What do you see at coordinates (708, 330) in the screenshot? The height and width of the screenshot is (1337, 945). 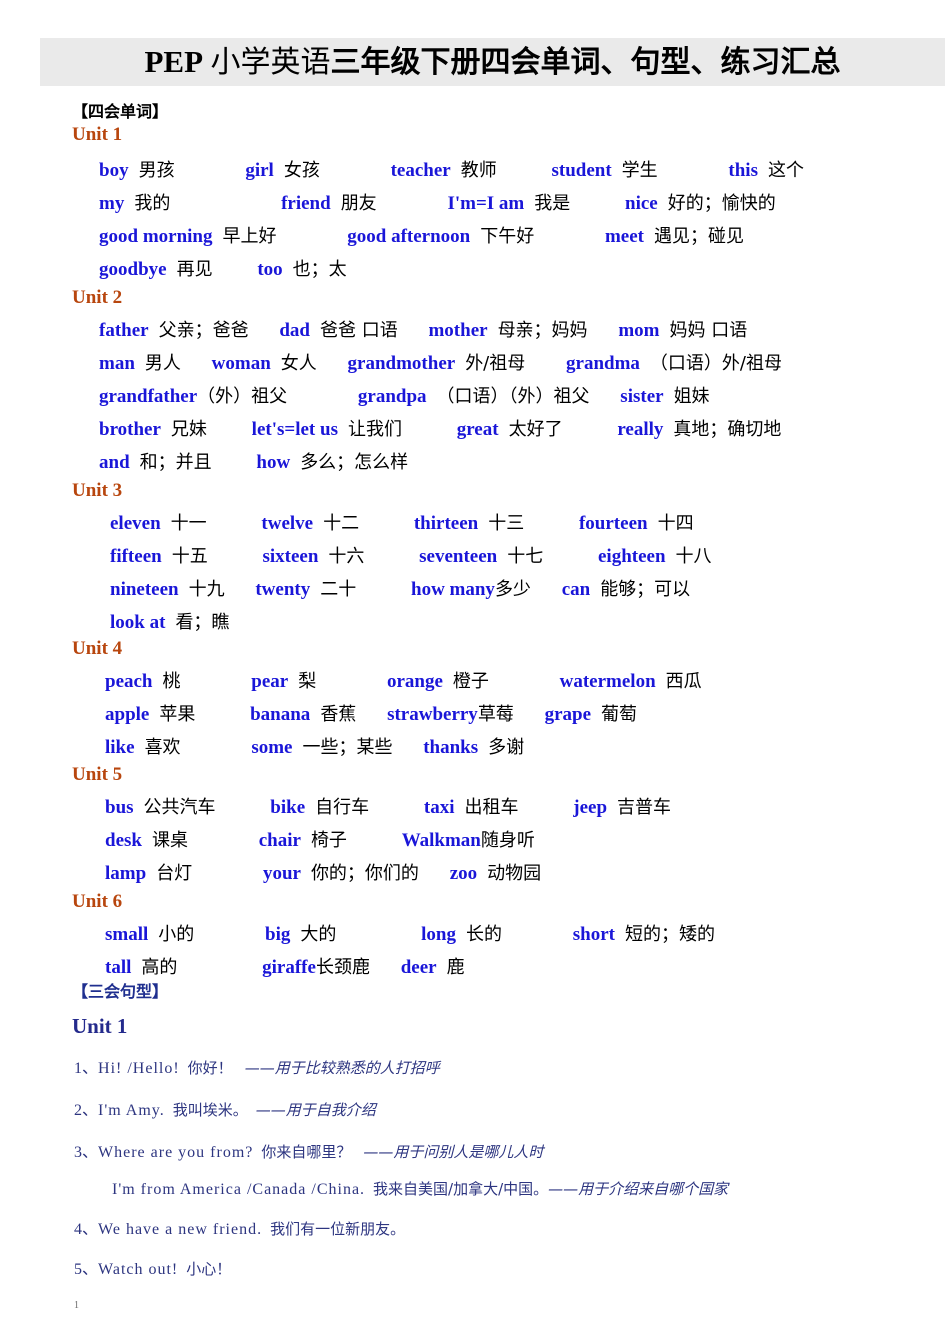 I see `vocab-cn: 妈妈 口语` at bounding box center [708, 330].